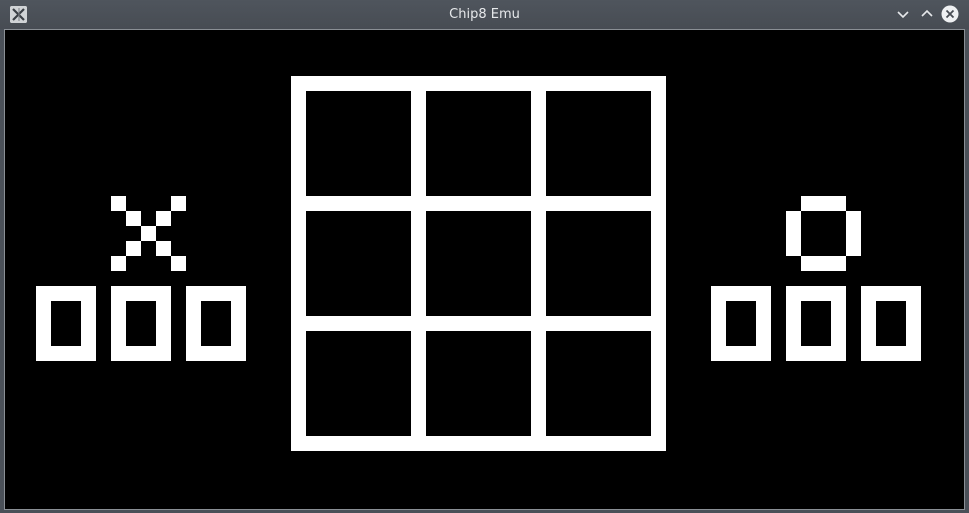 This screenshot has width=969, height=513. I want to click on minimize-button, so click(903, 14).